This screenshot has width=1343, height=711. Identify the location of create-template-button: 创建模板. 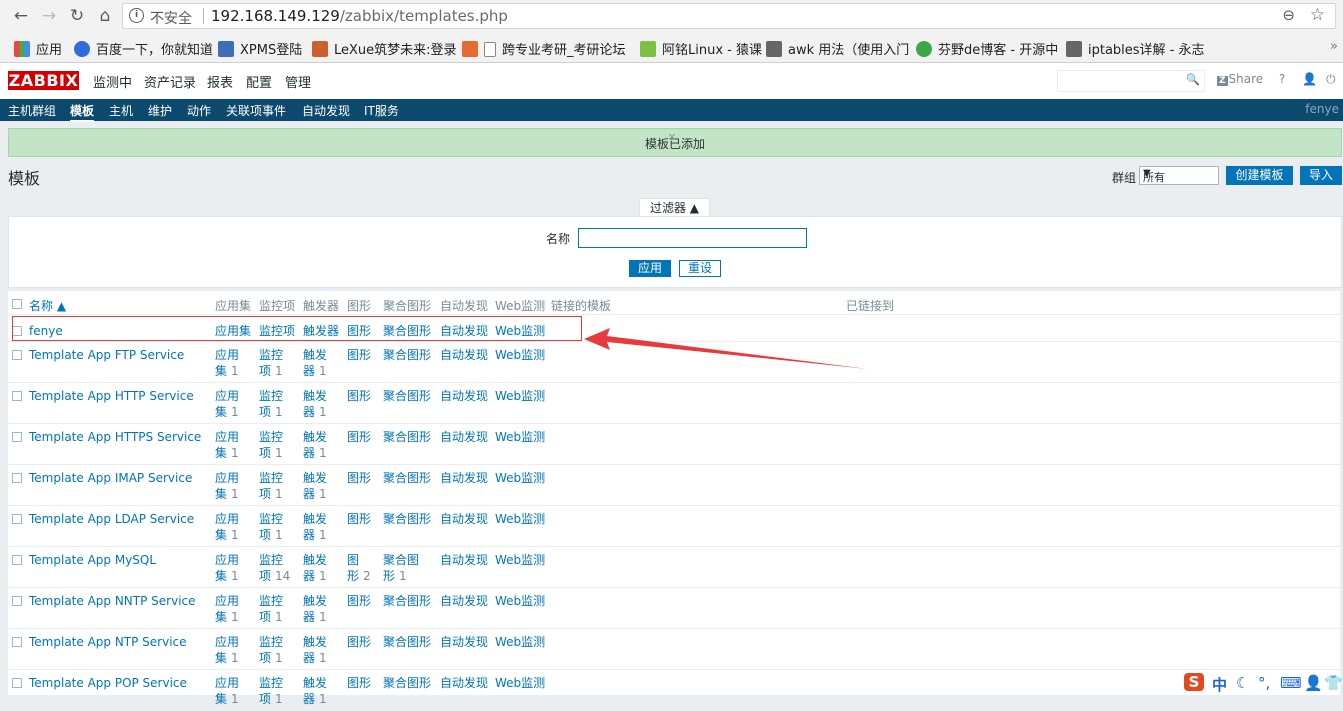
(1259, 175).